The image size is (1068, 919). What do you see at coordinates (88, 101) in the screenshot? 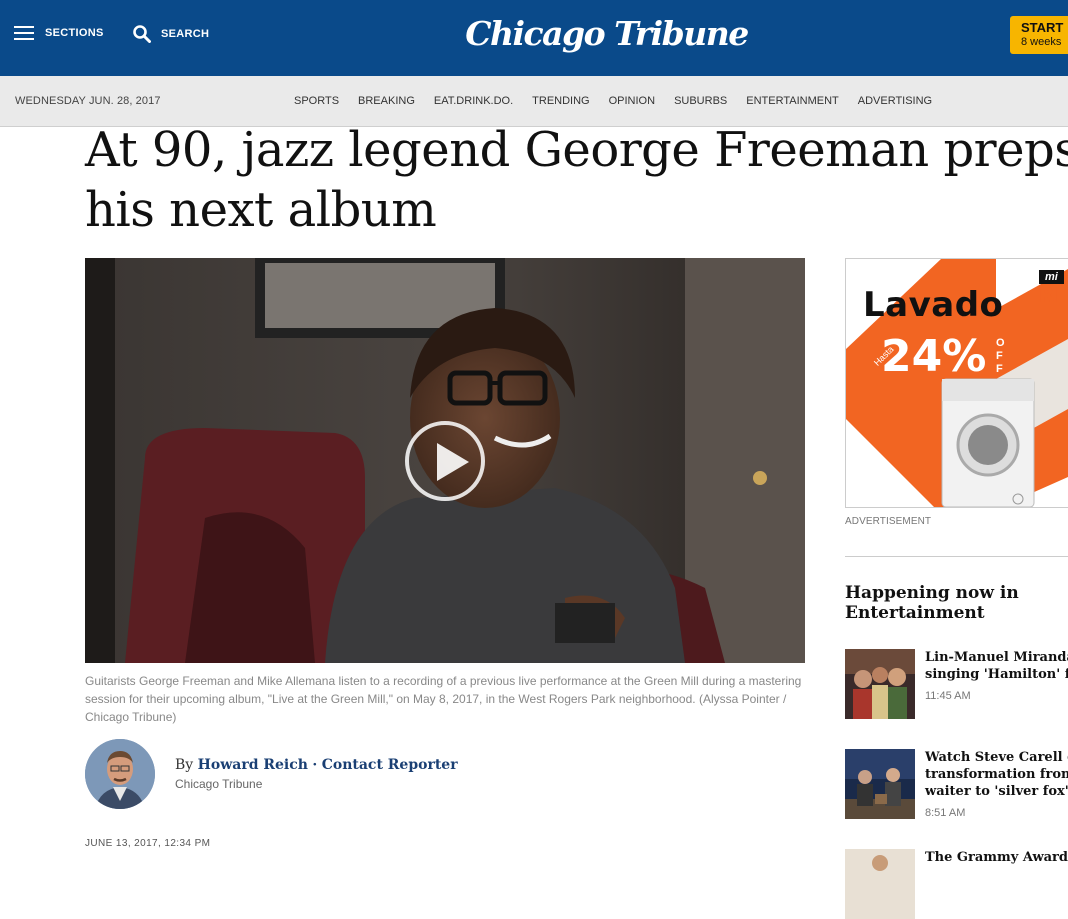
I see `current-date: WEDNESDAY JUN. 28, 2017` at bounding box center [88, 101].